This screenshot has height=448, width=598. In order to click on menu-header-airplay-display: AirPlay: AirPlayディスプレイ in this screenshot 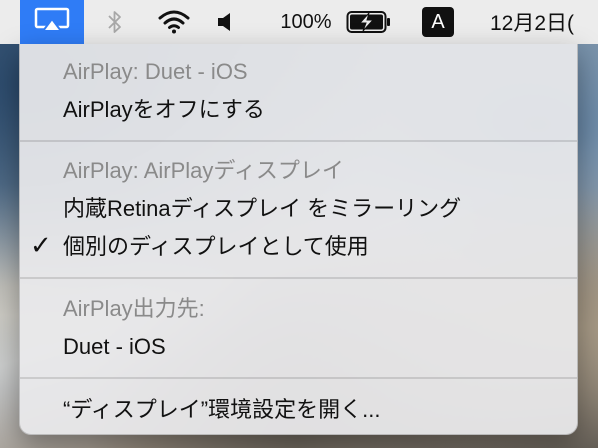, I will do `click(298, 169)`.